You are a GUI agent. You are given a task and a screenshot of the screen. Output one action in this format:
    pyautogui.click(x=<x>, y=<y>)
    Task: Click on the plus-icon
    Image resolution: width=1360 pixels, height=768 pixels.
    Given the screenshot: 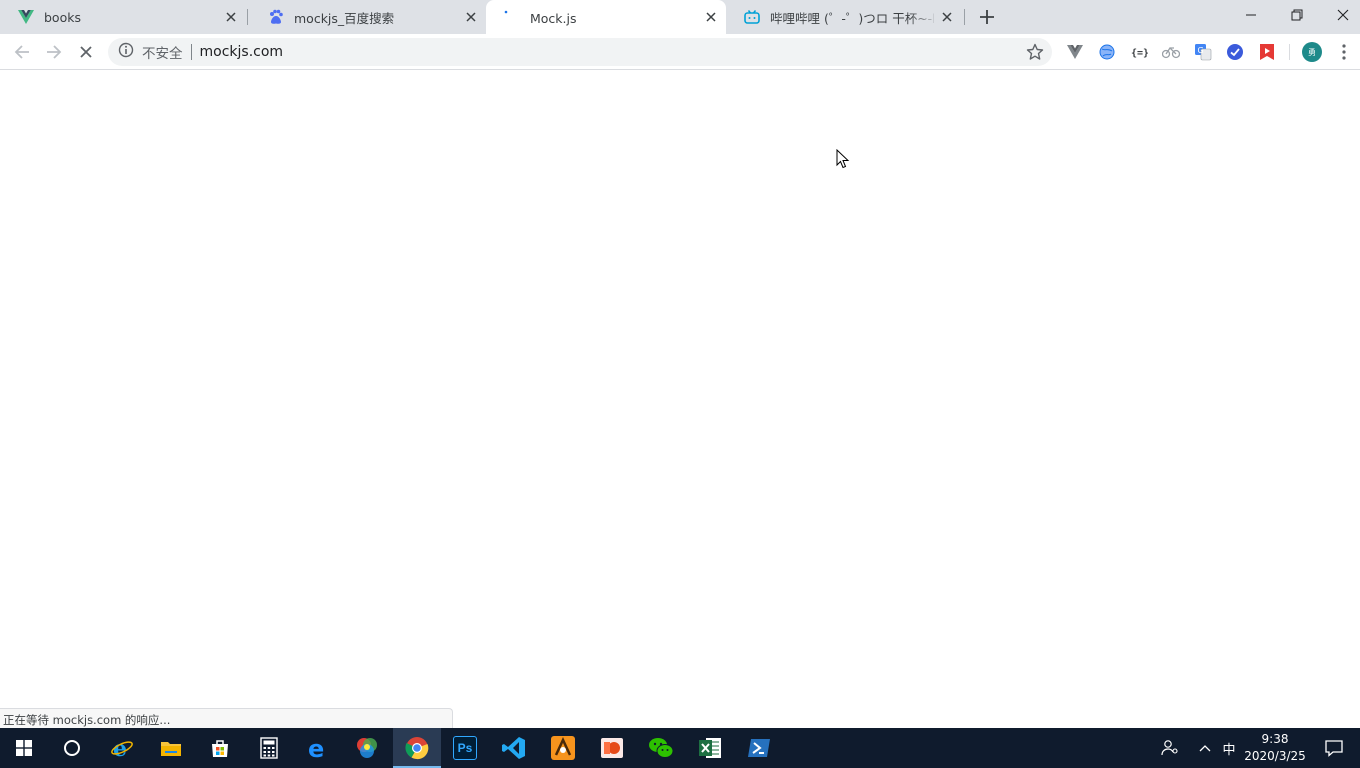 What is the action you would take?
    pyautogui.click(x=987, y=17)
    